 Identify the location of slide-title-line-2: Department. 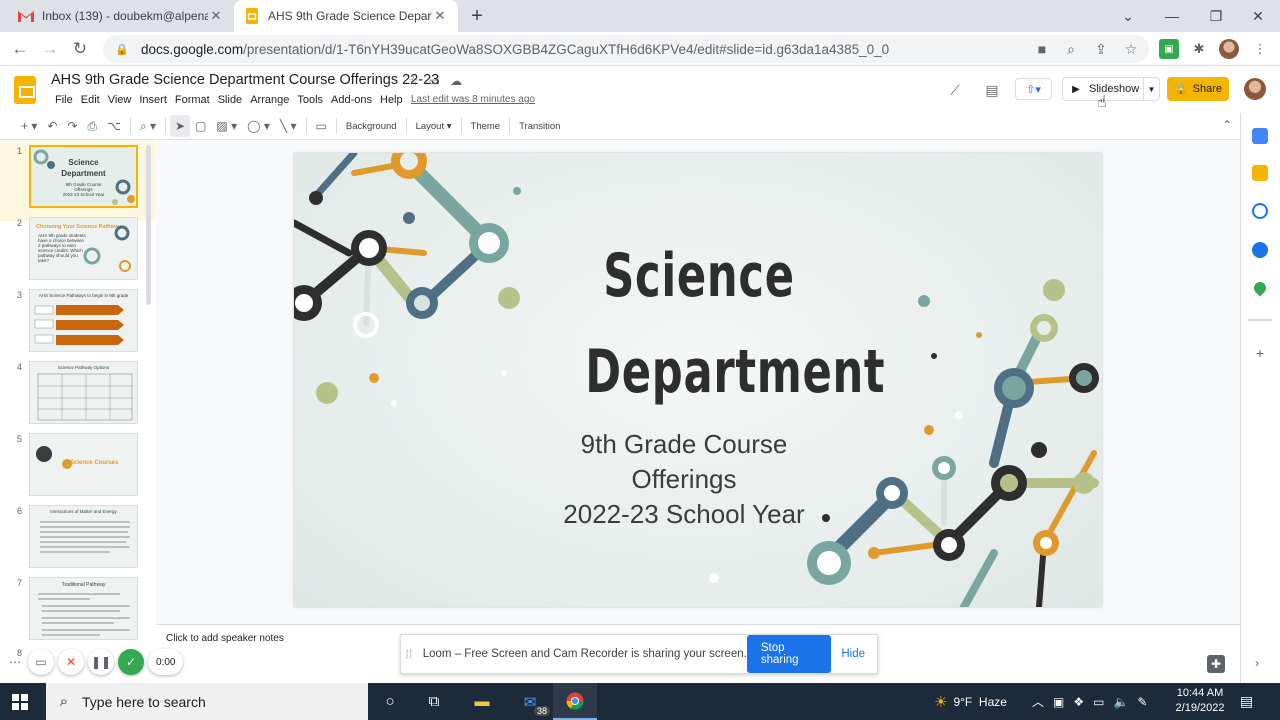
(734, 372).